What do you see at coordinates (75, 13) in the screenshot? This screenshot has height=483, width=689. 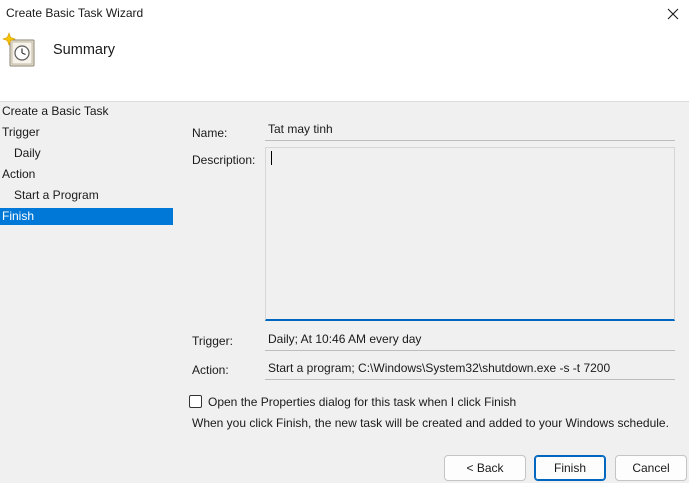 I see `window-title: Create Basic Task Wizard` at bounding box center [75, 13].